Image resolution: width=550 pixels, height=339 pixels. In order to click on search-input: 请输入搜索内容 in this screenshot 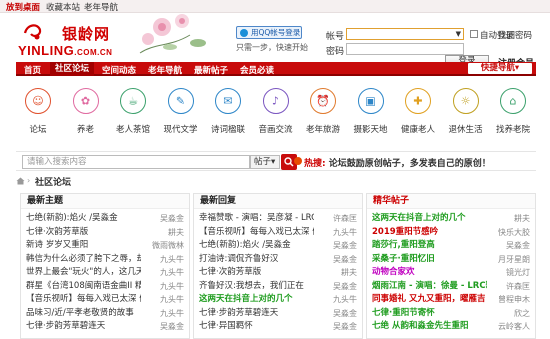, I will do `click(136, 162)`.